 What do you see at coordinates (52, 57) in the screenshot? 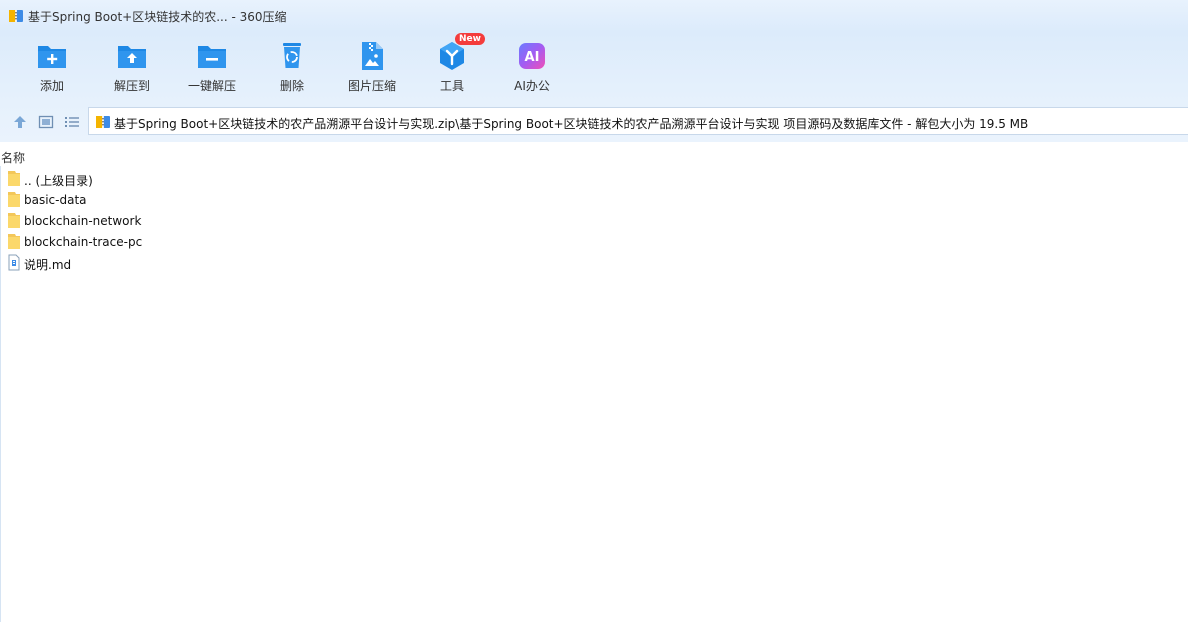
I see `add-folder-icon` at bounding box center [52, 57].